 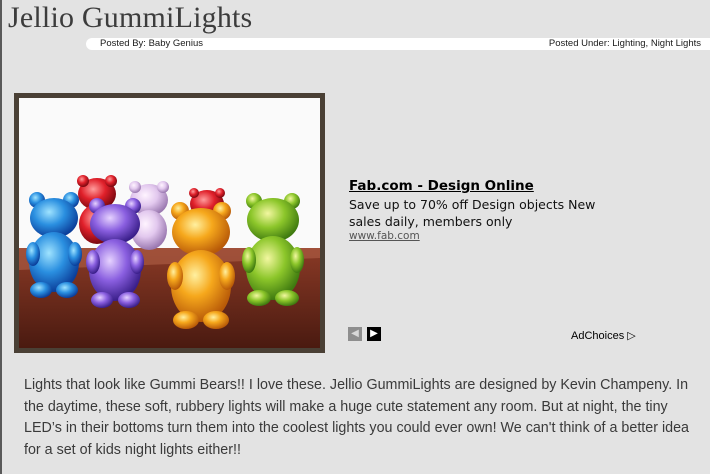 What do you see at coordinates (130, 18) in the screenshot?
I see `post-title: Jellio GummiLights` at bounding box center [130, 18].